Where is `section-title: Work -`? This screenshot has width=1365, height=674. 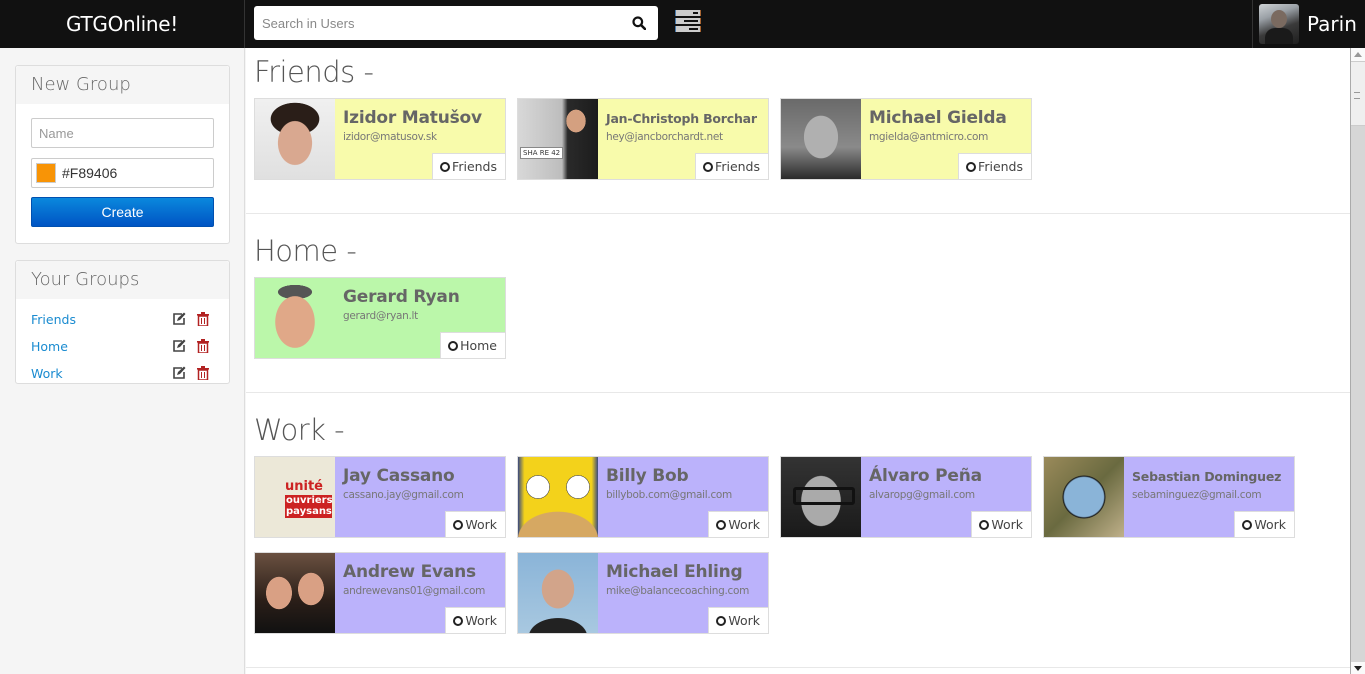
section-title: Work - is located at coordinates (299, 430).